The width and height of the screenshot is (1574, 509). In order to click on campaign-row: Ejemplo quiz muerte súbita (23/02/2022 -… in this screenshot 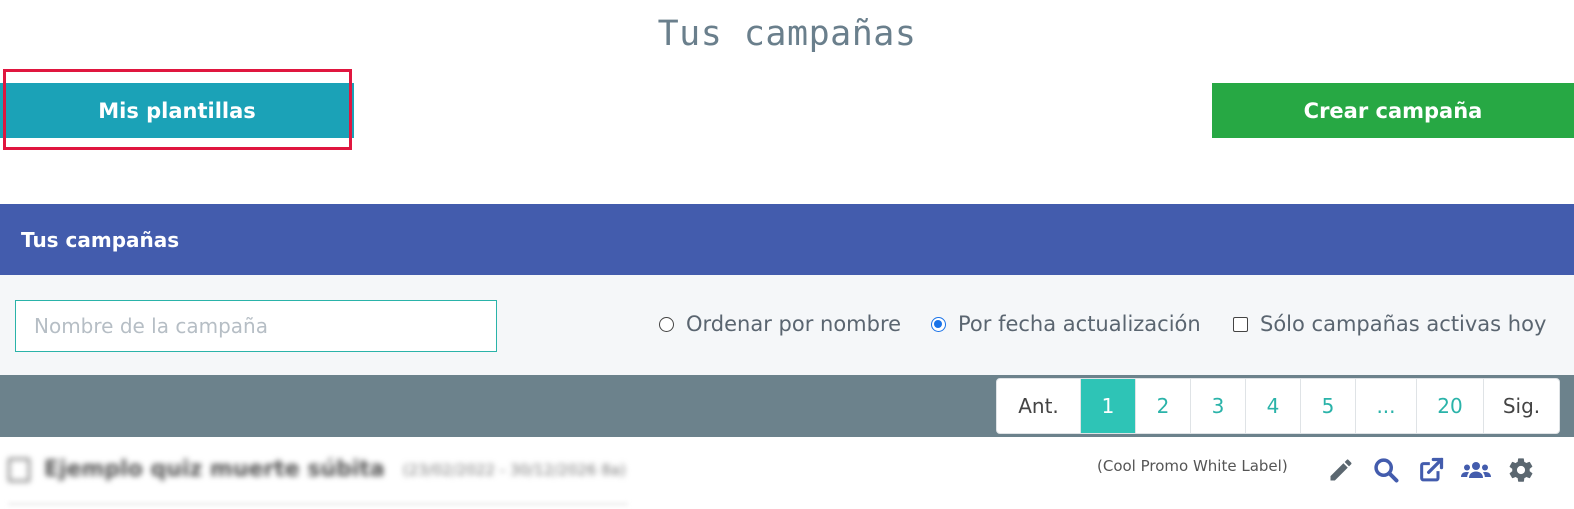, I will do `click(787, 473)`.